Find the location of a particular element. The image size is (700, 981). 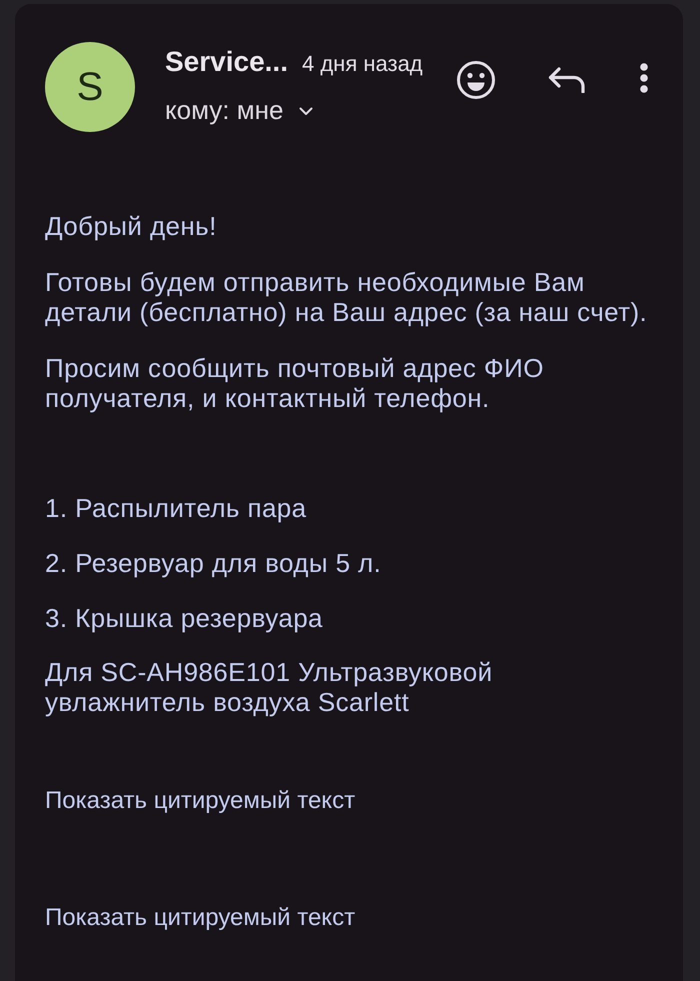

sender-avatar: S is located at coordinates (90, 87).